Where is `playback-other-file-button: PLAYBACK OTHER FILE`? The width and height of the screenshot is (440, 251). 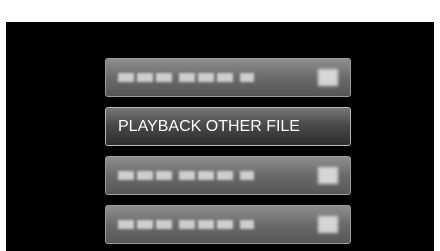 playback-other-file-button: PLAYBACK OTHER FILE is located at coordinates (228, 126).